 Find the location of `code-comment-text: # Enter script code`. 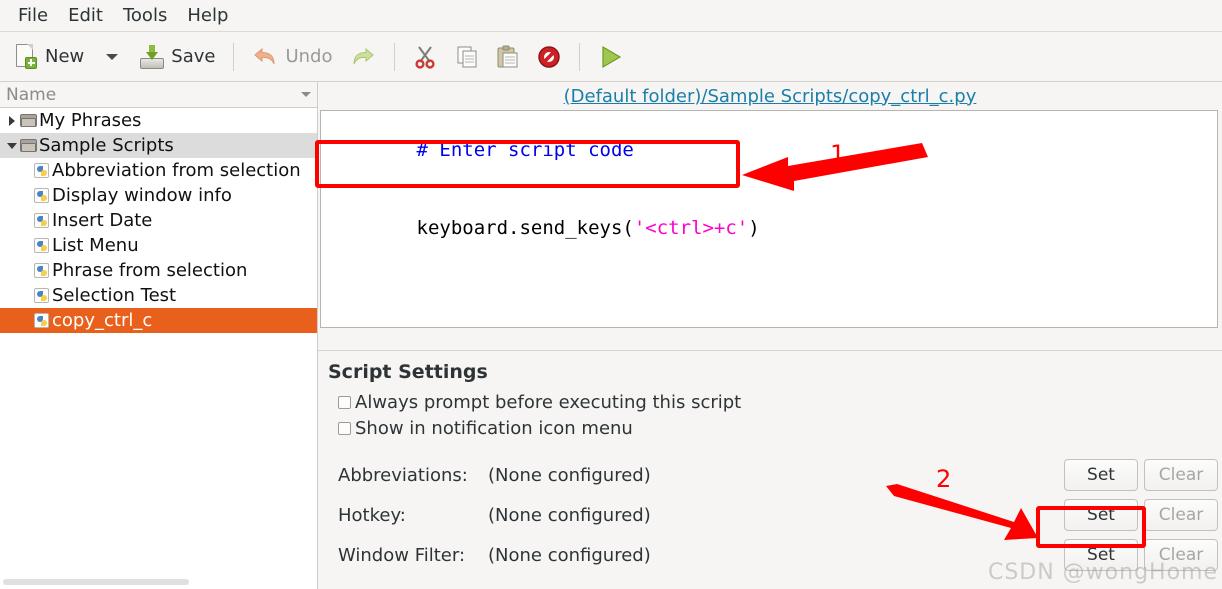

code-comment-text: # Enter script code is located at coordinates (525, 150).